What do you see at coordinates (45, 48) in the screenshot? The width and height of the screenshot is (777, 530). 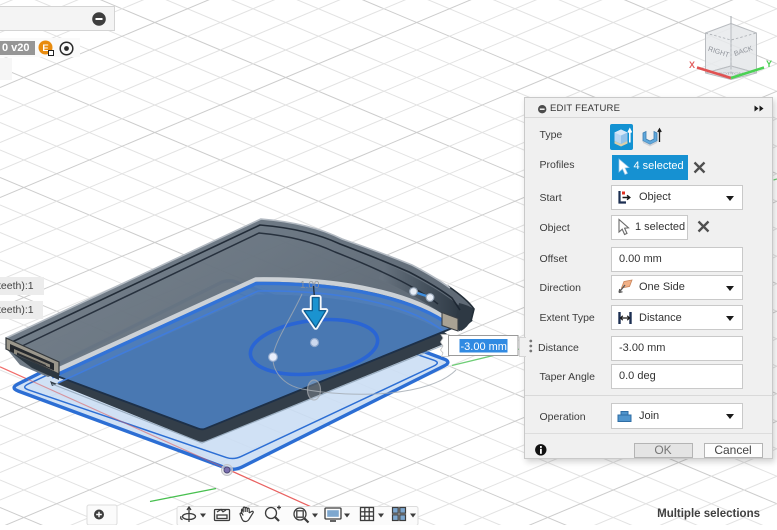 I see `svg-text: E` at bounding box center [45, 48].